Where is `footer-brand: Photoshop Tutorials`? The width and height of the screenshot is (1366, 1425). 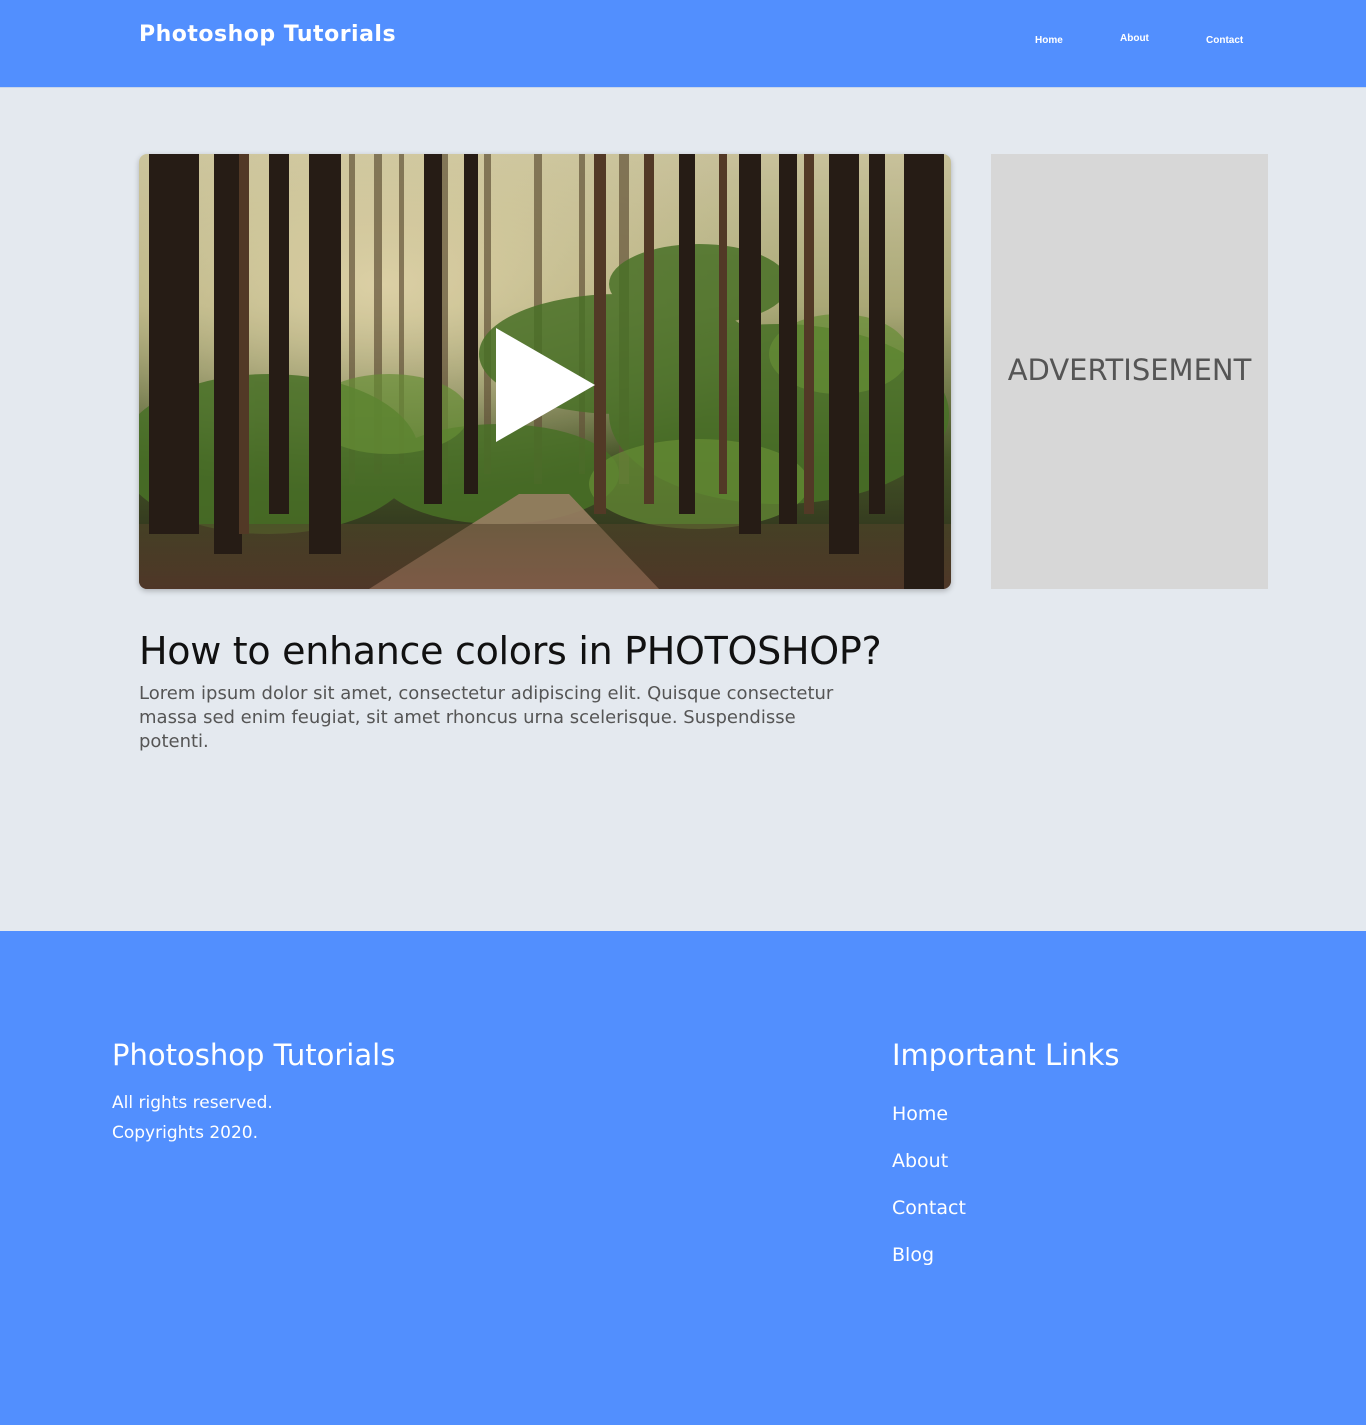
footer-brand: Photoshop Tutorials is located at coordinates (254, 1055).